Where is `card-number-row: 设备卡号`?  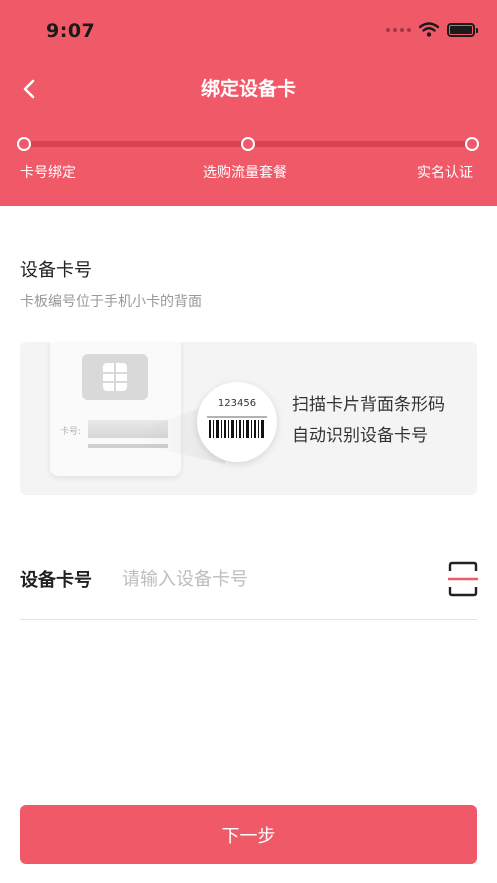
card-number-row: 设备卡号 is located at coordinates (249, 588).